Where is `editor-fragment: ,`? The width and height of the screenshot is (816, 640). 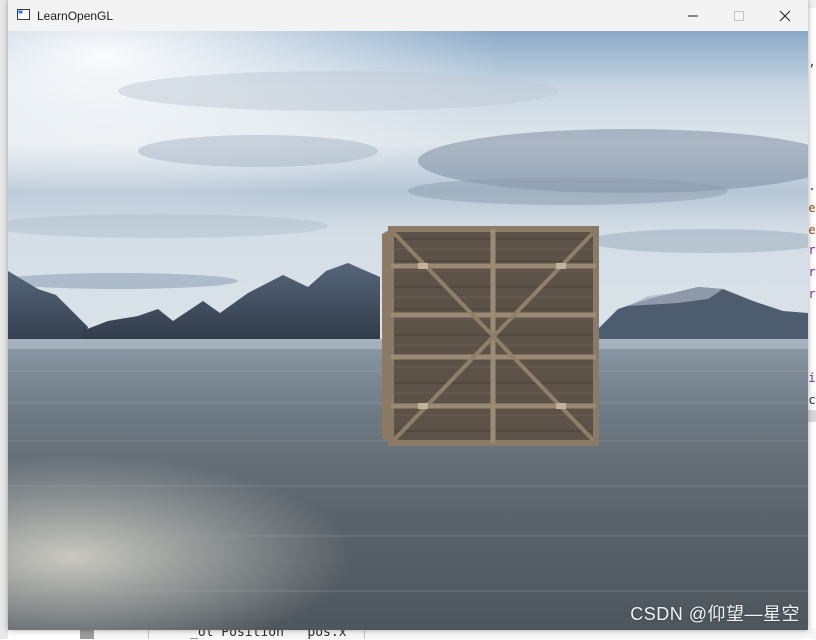 editor-fragment: , is located at coordinates (812, 62).